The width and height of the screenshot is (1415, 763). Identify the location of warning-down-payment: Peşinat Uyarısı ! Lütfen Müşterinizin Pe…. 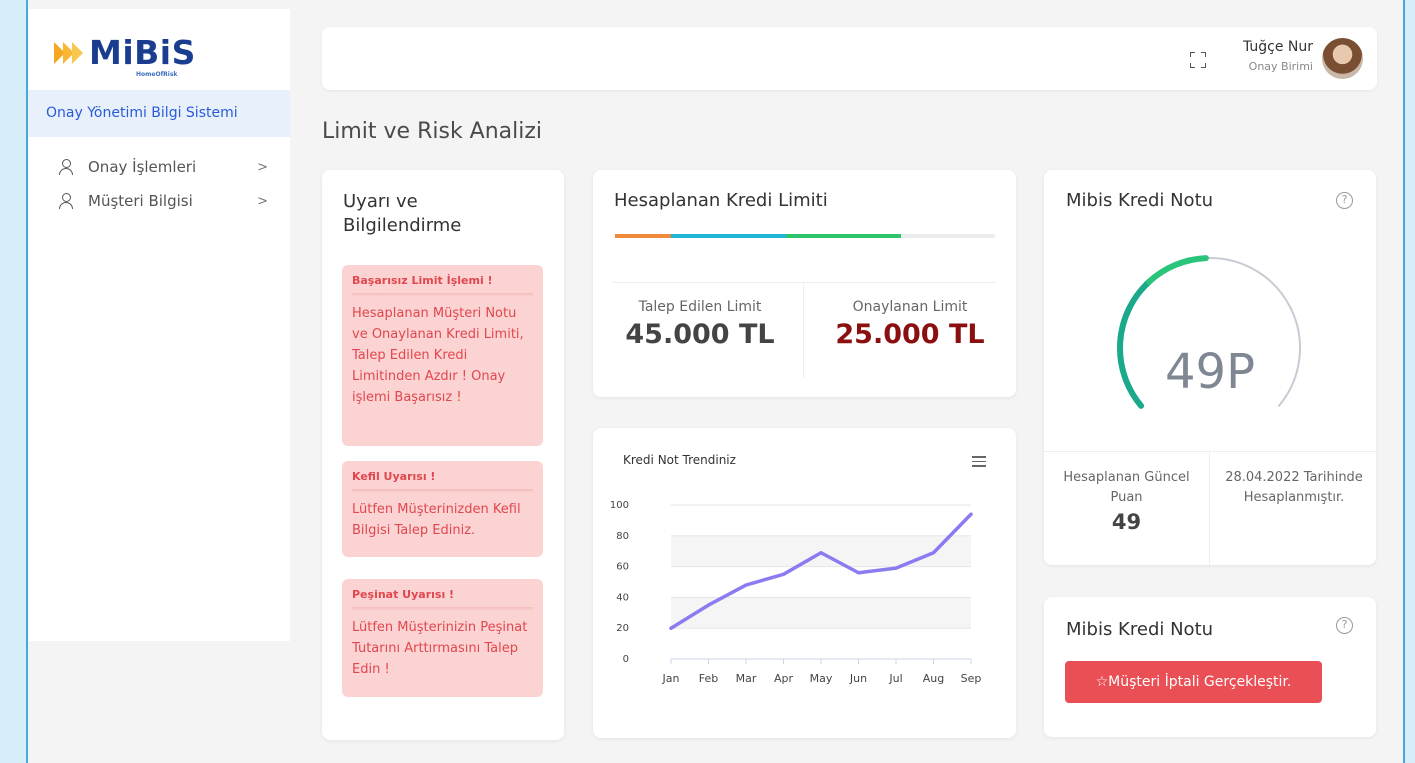
(442, 638).